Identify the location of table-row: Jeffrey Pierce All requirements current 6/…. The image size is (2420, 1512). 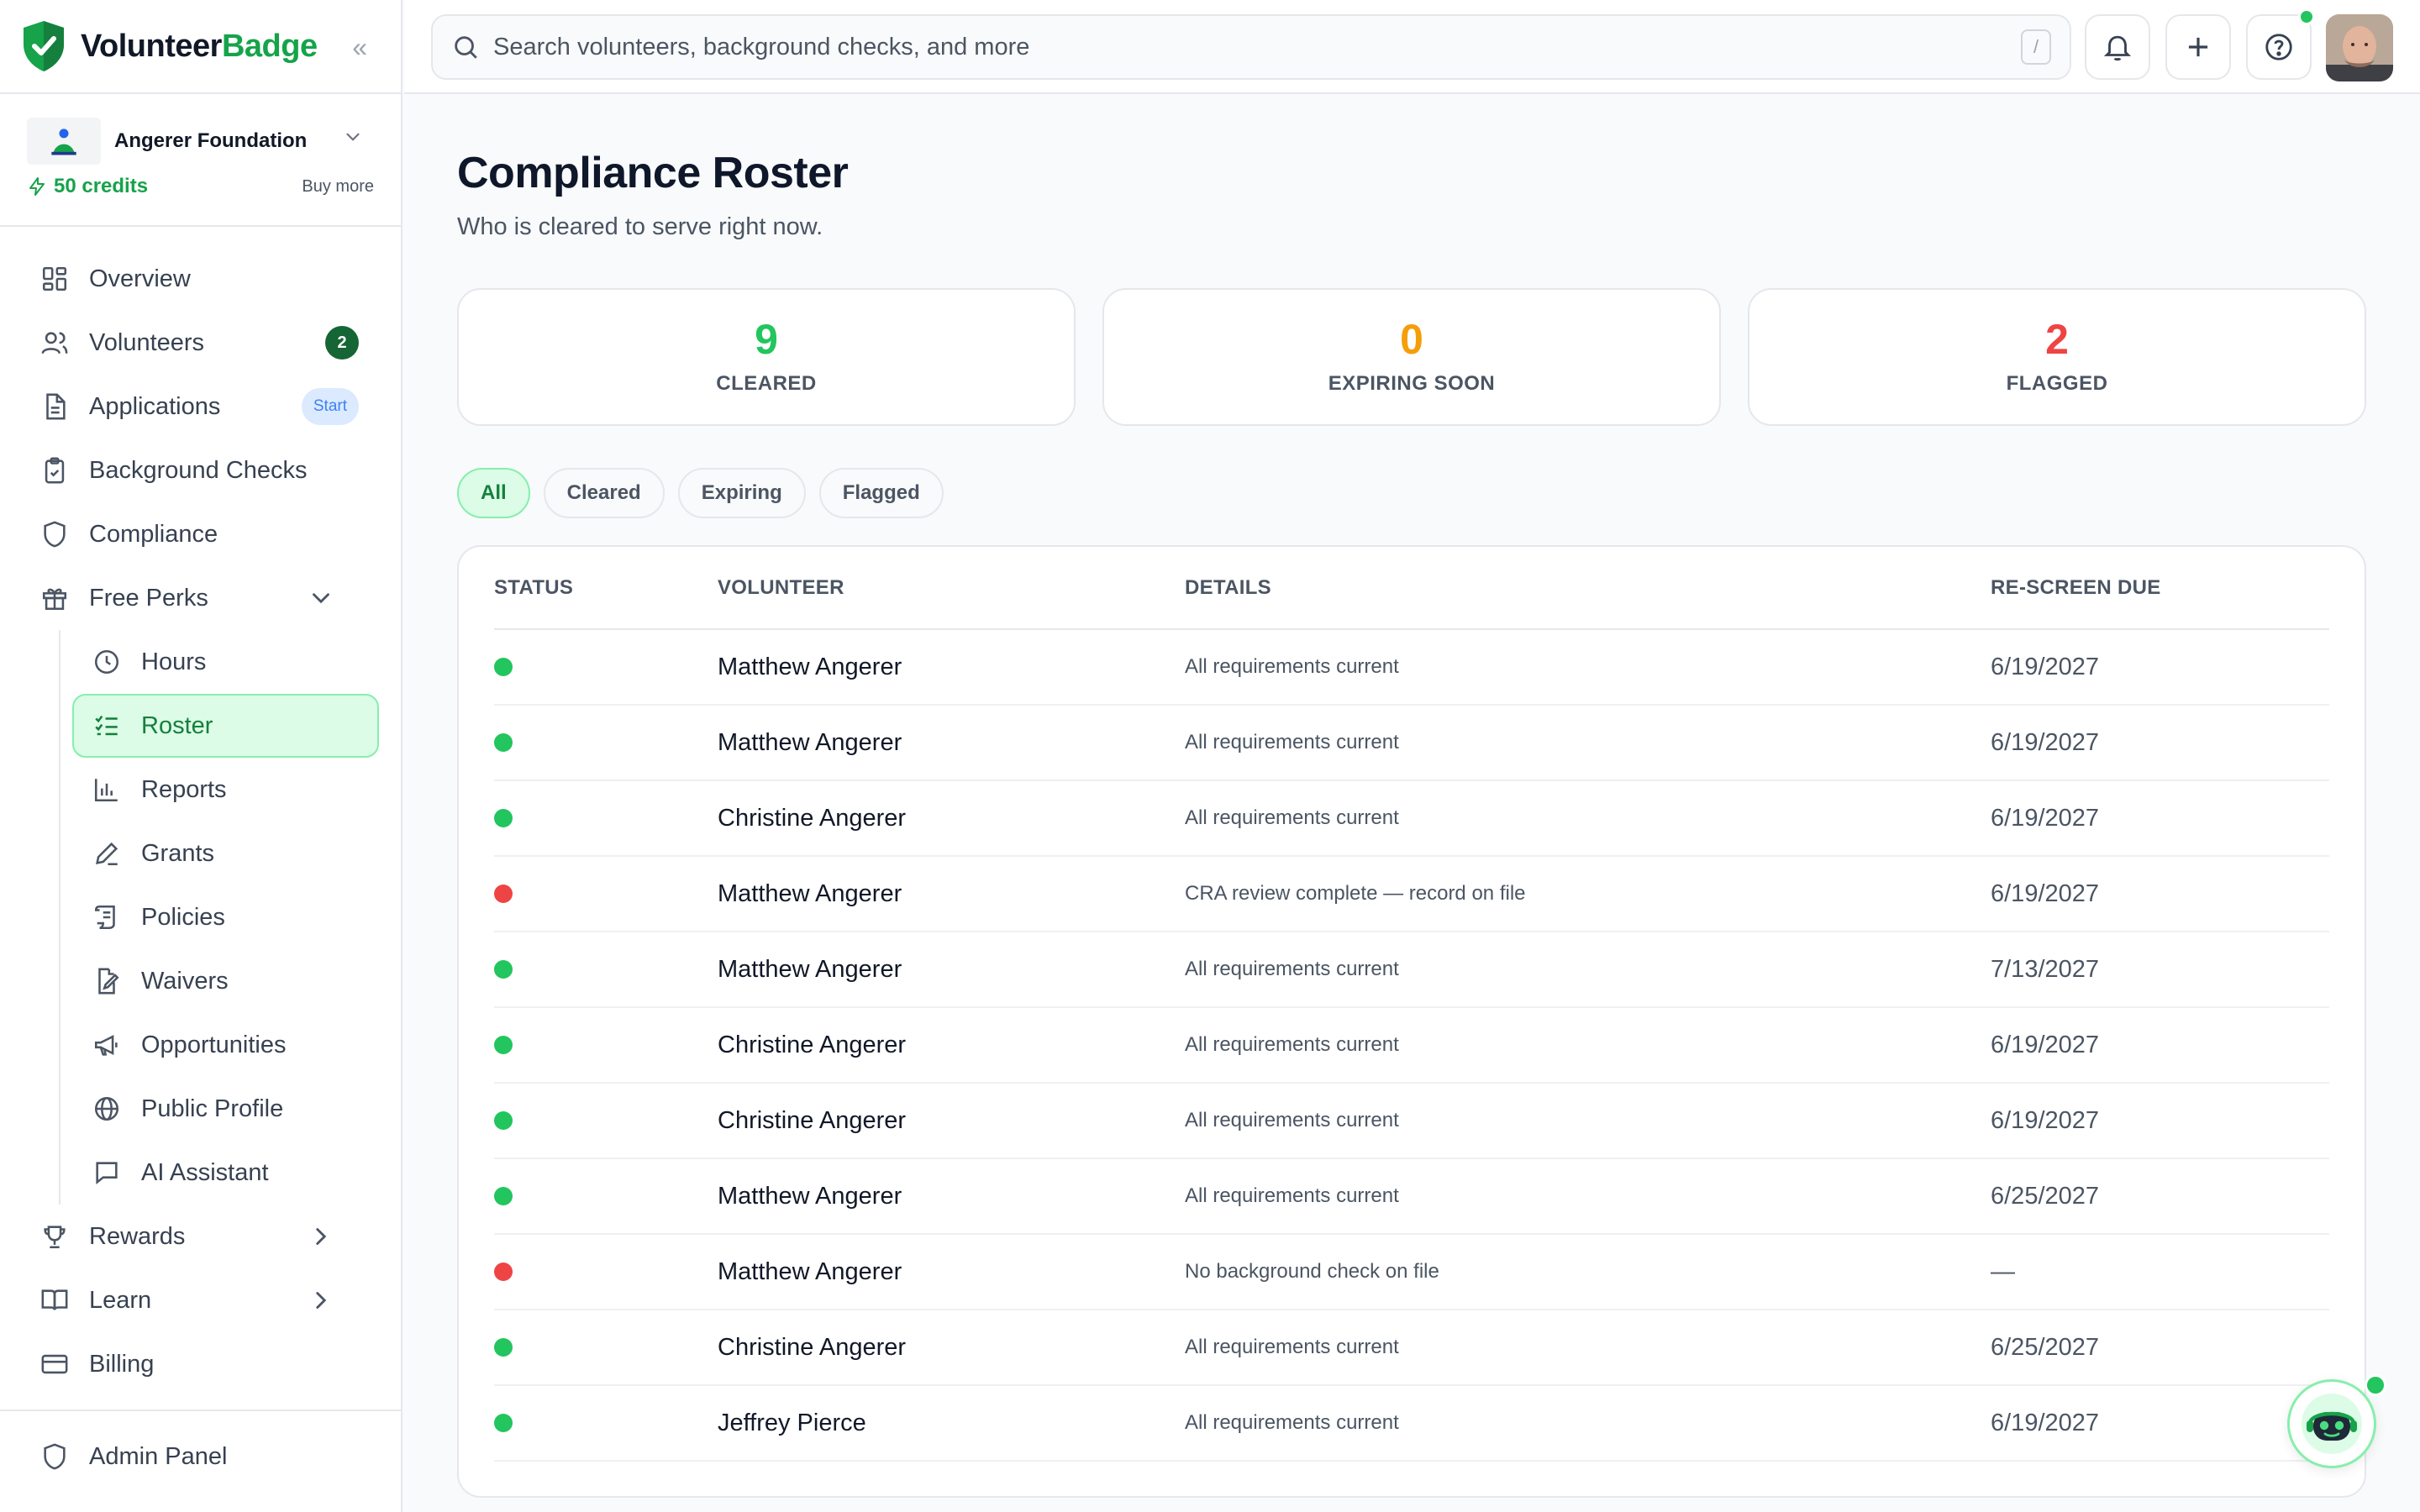
(1411, 1423).